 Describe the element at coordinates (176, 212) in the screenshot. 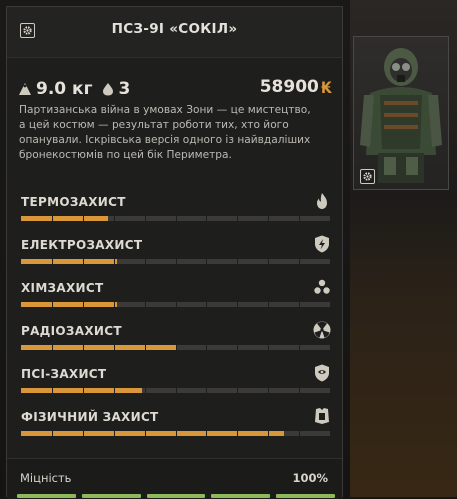

I see `protection-row: ТЕРМОЗАХИСТ` at that location.